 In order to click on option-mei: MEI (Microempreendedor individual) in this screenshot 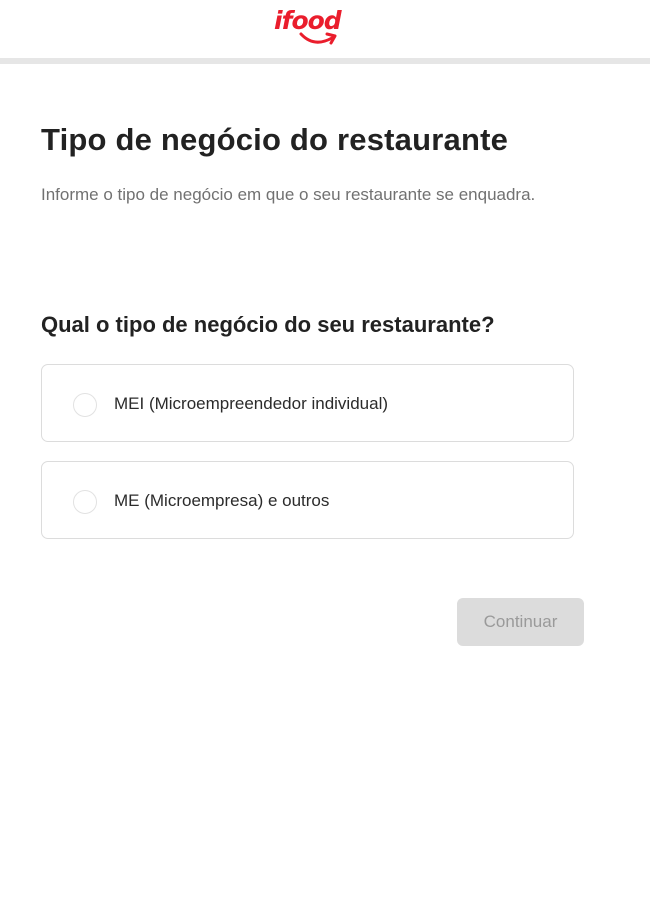, I will do `click(307, 403)`.